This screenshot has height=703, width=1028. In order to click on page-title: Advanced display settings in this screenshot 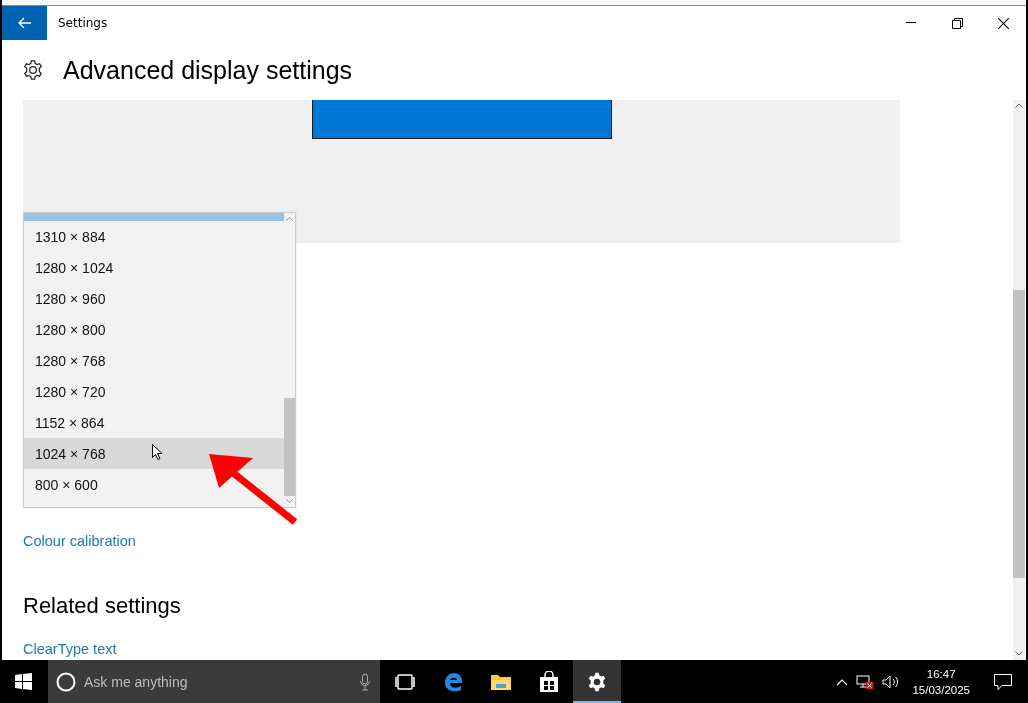, I will do `click(208, 70)`.